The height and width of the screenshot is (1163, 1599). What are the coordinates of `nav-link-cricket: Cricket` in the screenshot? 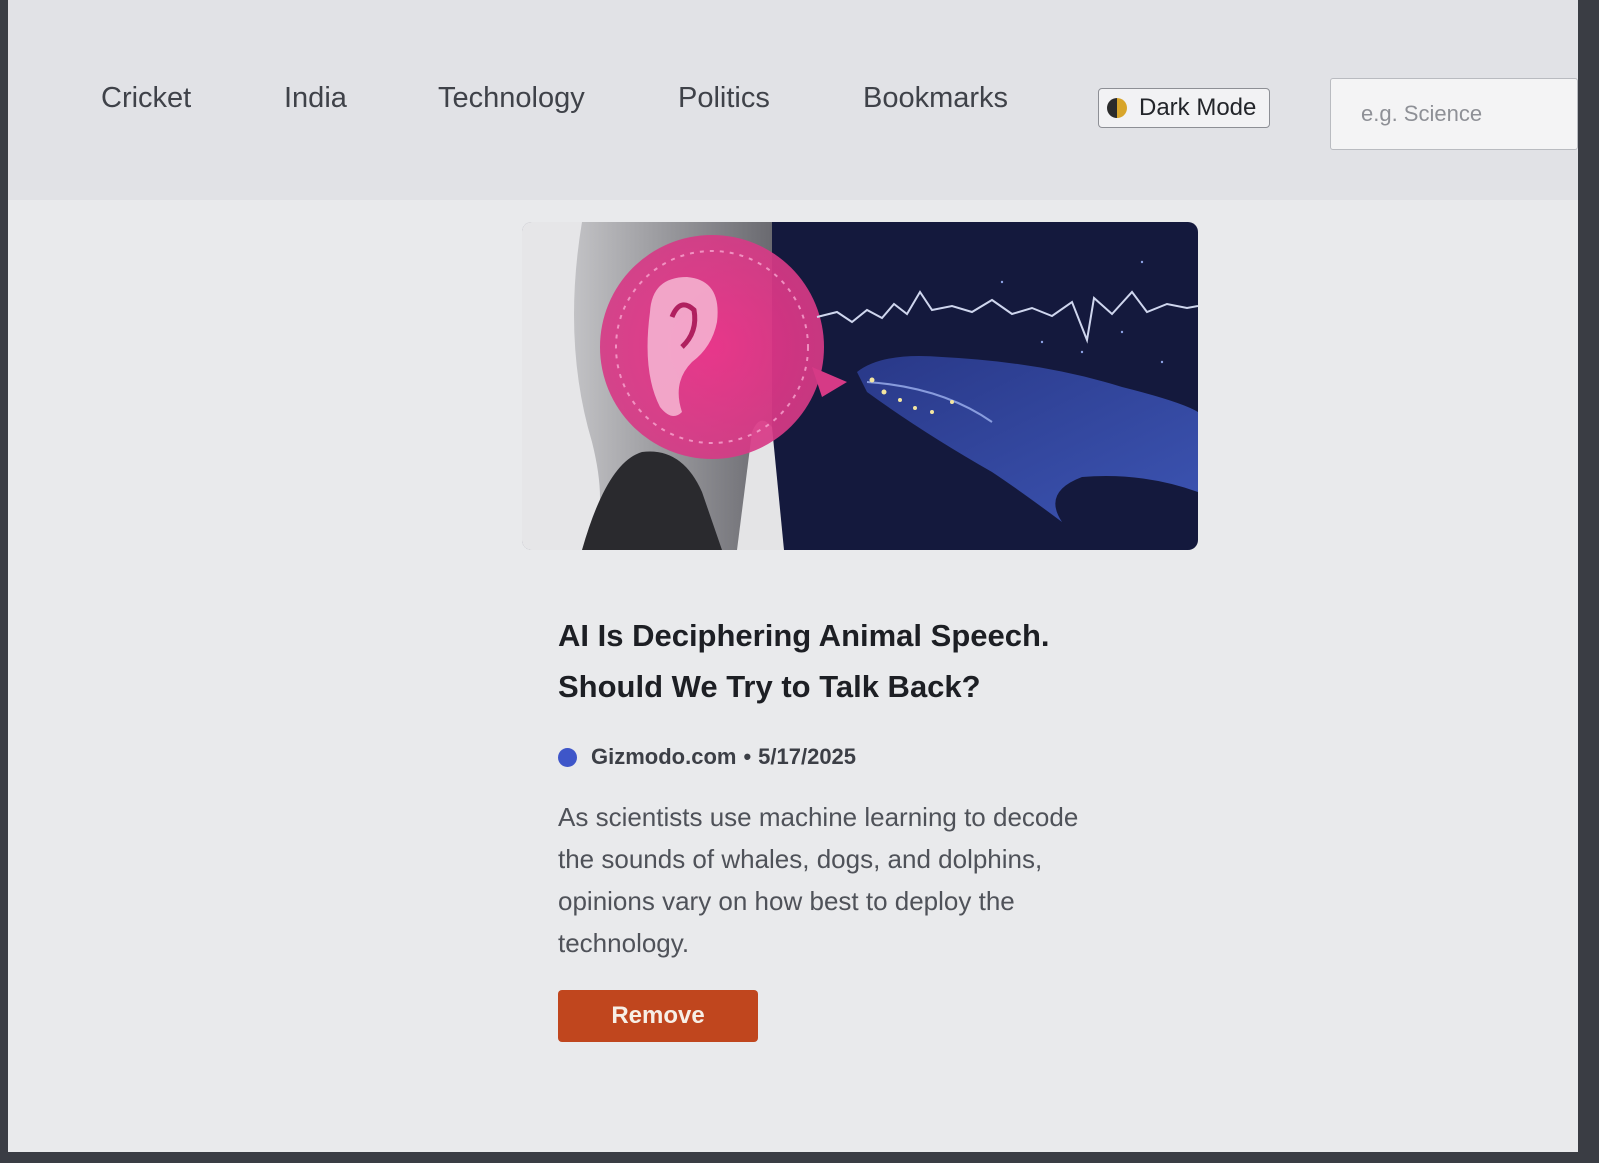 It's located at (146, 98).